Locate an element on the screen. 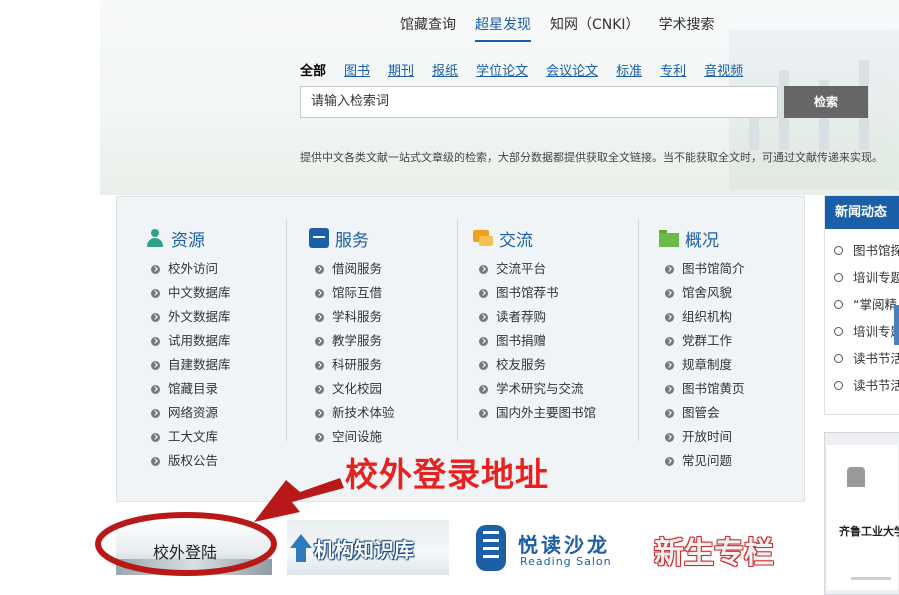  column-title: 资源 is located at coordinates (188, 238).